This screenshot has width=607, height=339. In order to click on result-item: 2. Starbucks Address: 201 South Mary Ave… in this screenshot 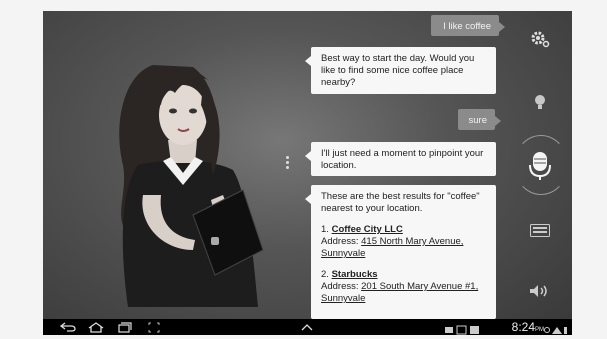, I will do `click(403, 287)`.